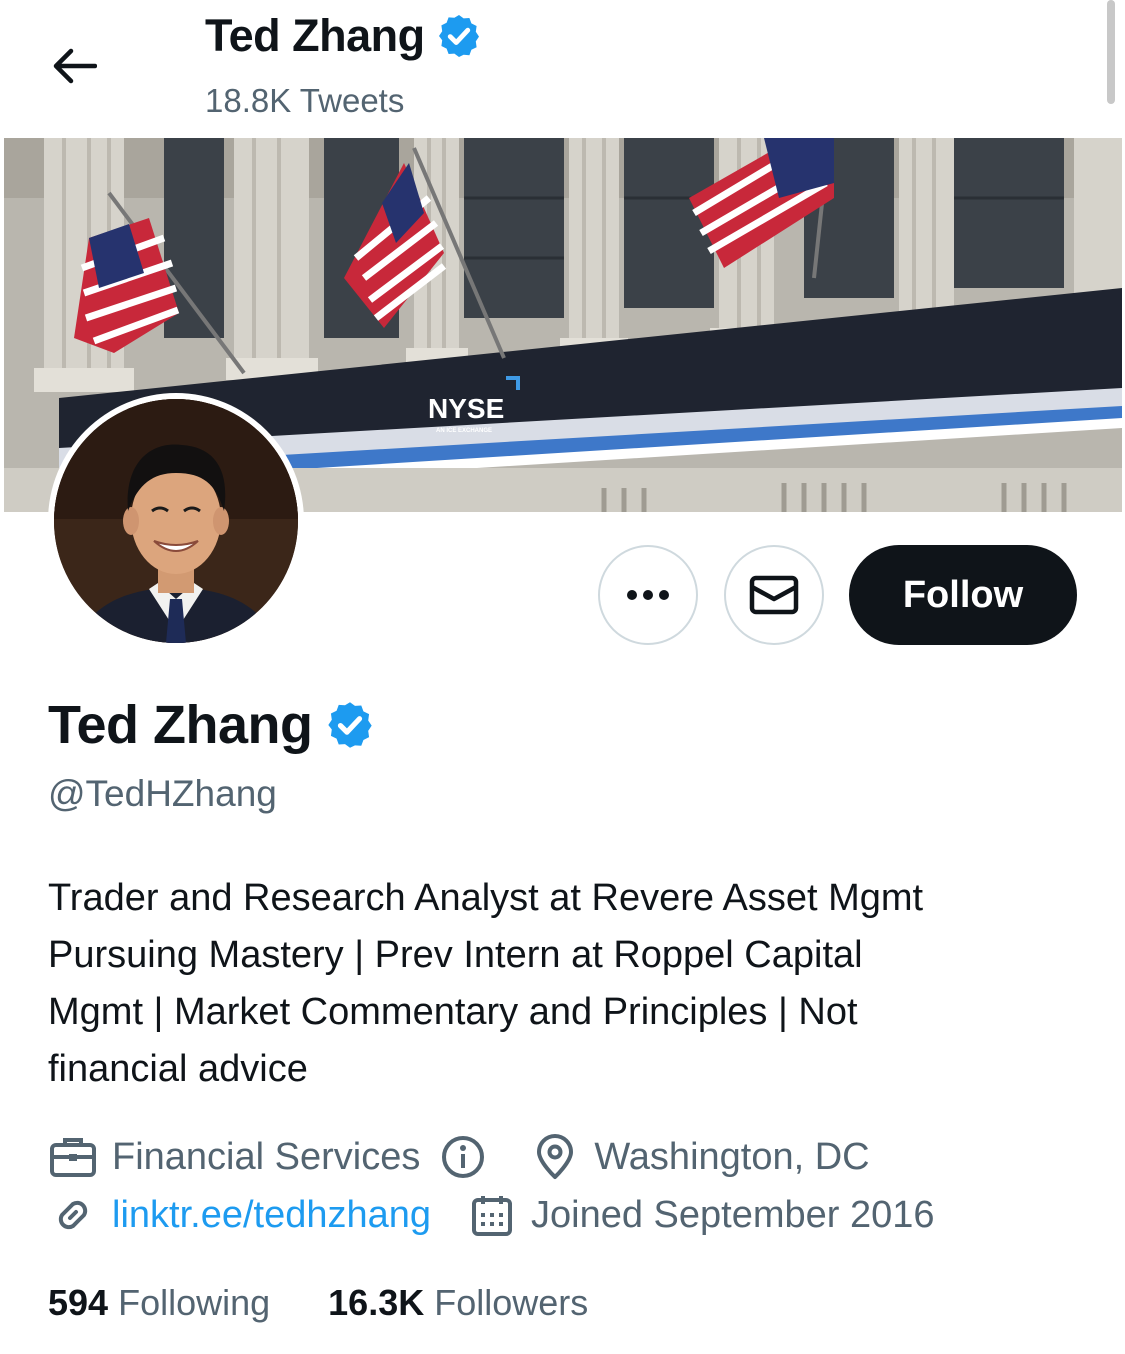  I want to click on profile-meta-row: Financial Services Washington, DC, so click(459, 1157).